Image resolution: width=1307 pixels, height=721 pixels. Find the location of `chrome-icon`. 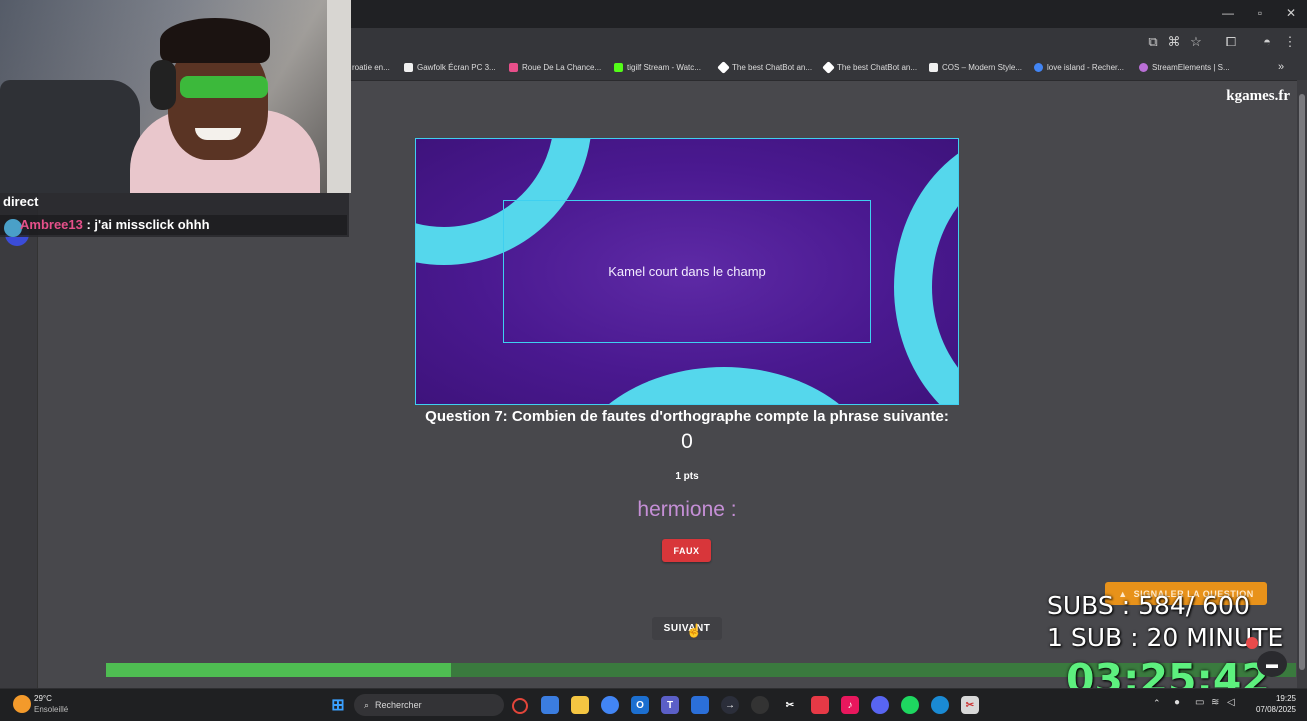

chrome-icon is located at coordinates (610, 705).